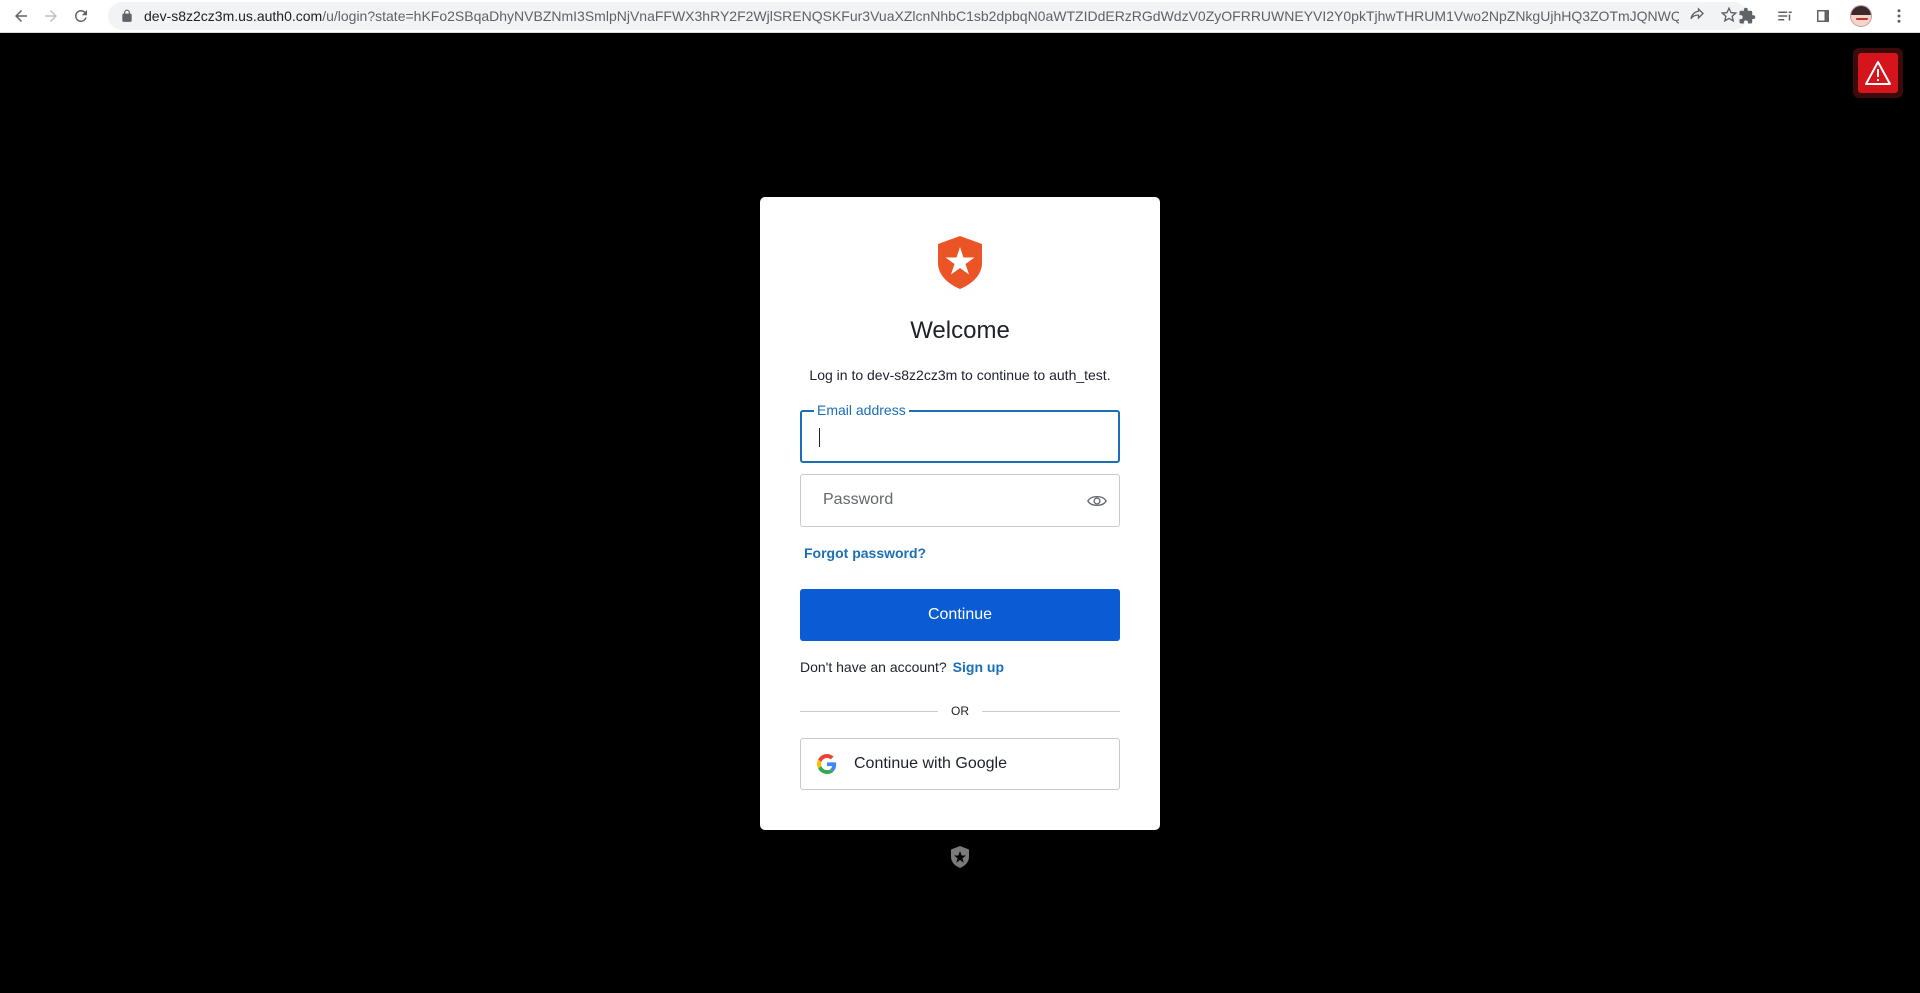 The height and width of the screenshot is (993, 1920). Describe the element at coordinates (865, 553) in the screenshot. I see `forgot-password-link: Forgot password?` at that location.